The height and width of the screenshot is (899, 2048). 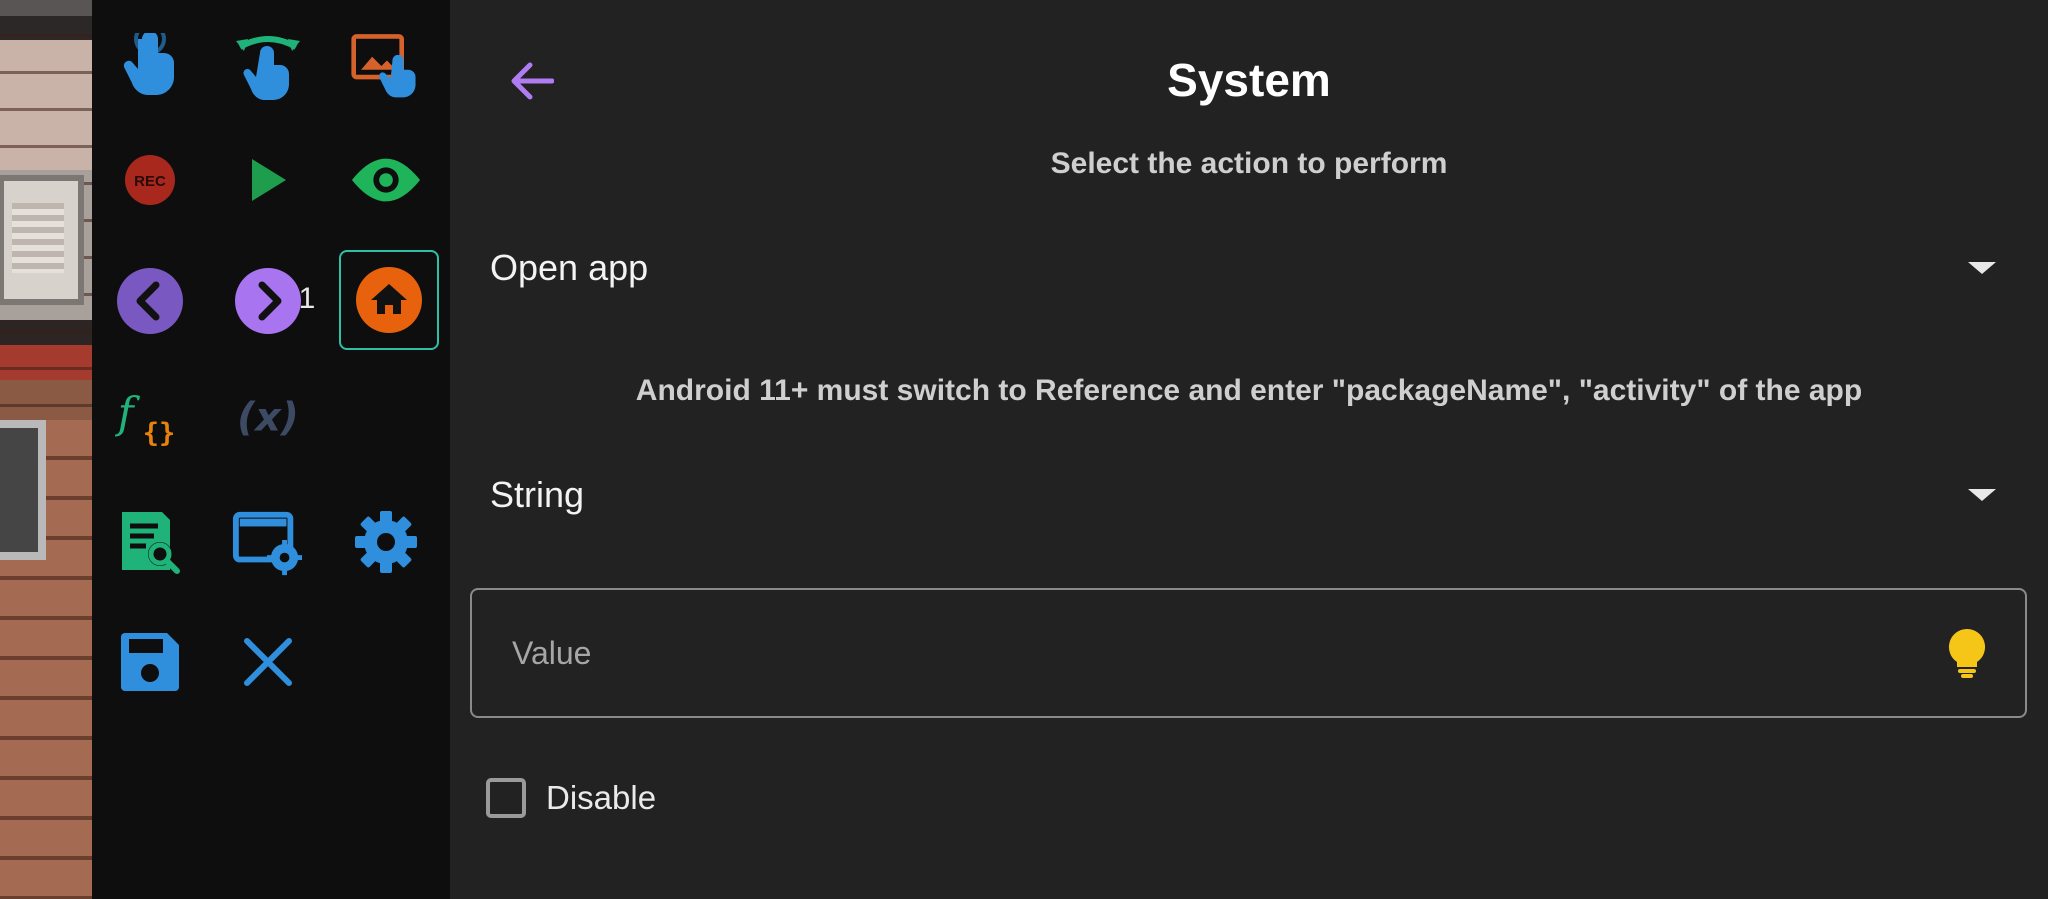 I want to click on eye-icon, so click(x=386, y=180).